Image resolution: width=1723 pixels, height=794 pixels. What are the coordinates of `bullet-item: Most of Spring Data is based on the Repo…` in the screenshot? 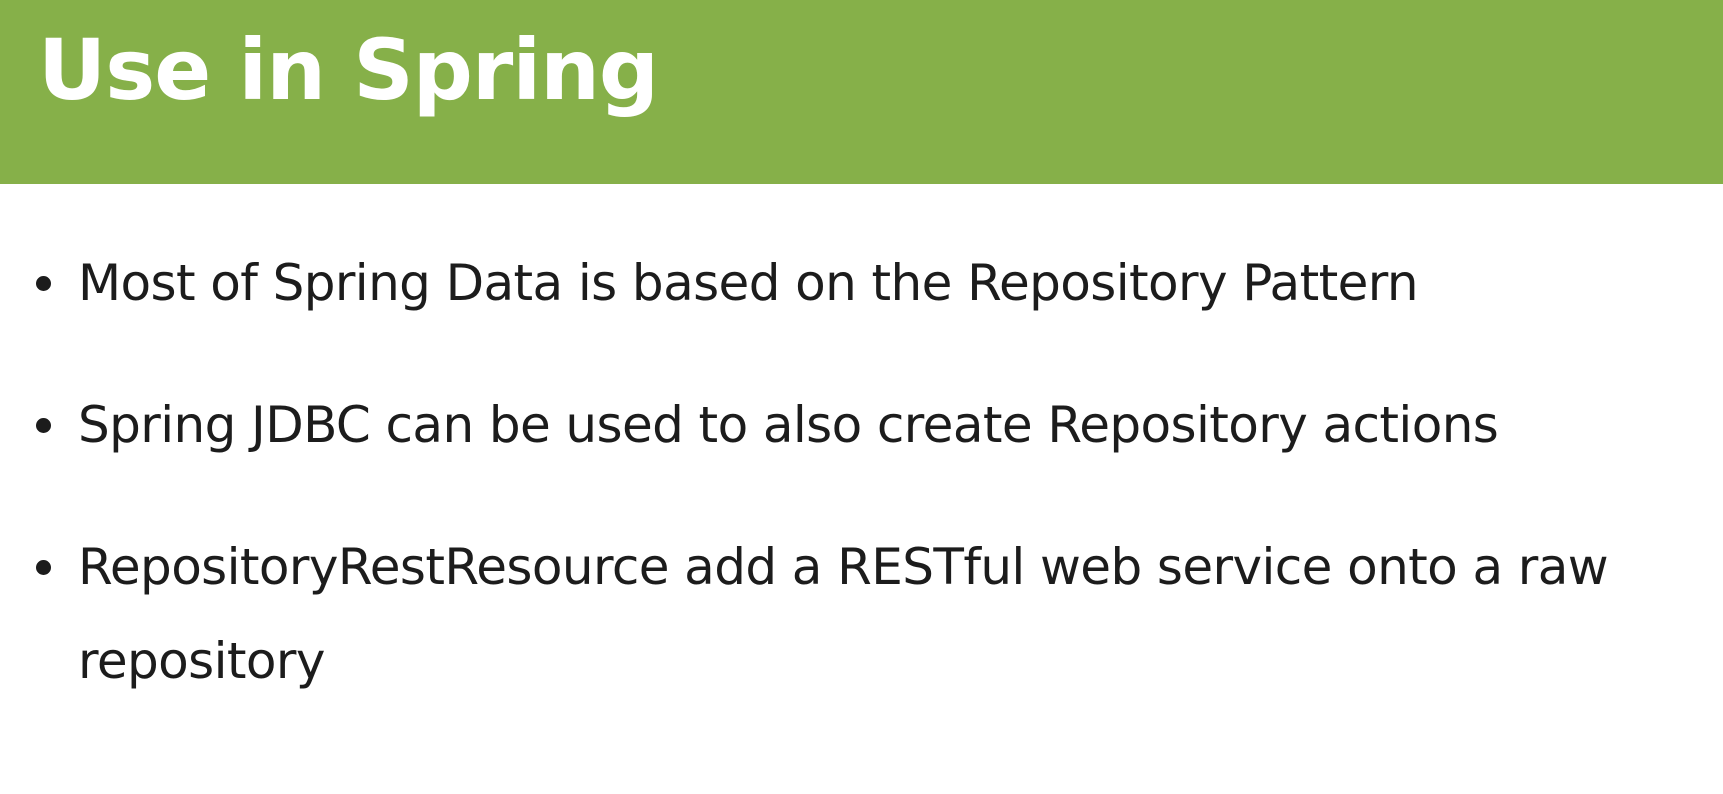 It's located at (842, 283).